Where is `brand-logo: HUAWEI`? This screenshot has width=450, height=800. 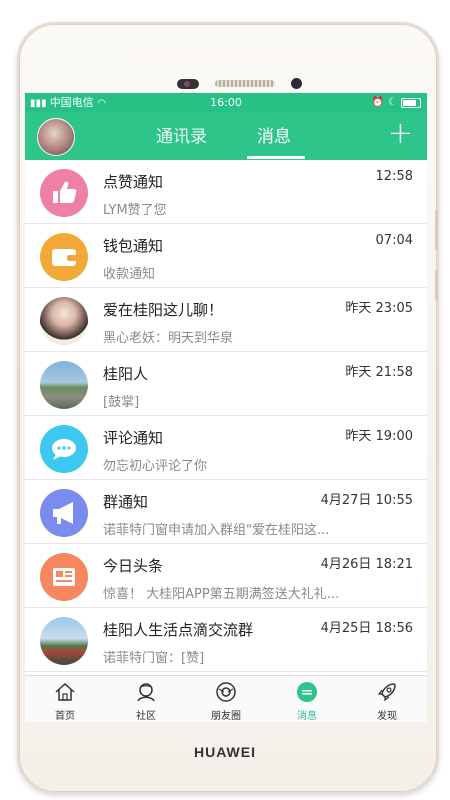
brand-logo: HUAWEI is located at coordinates (225, 752).